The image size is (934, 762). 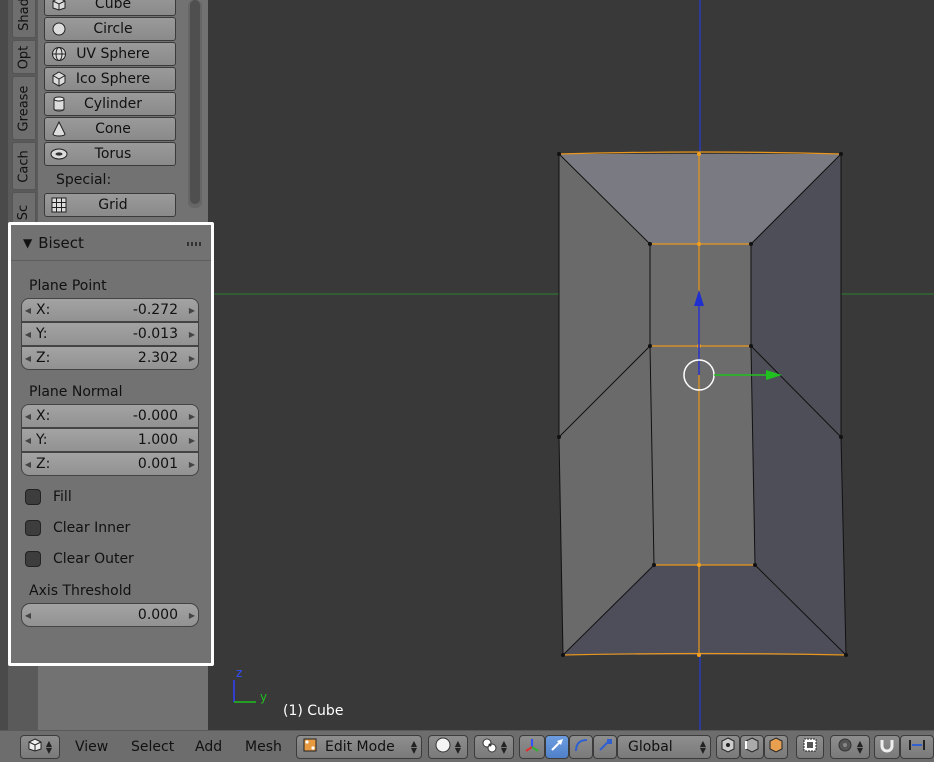 What do you see at coordinates (494, 747) in the screenshot?
I see `pivot-point-button: ▲ ▼` at bounding box center [494, 747].